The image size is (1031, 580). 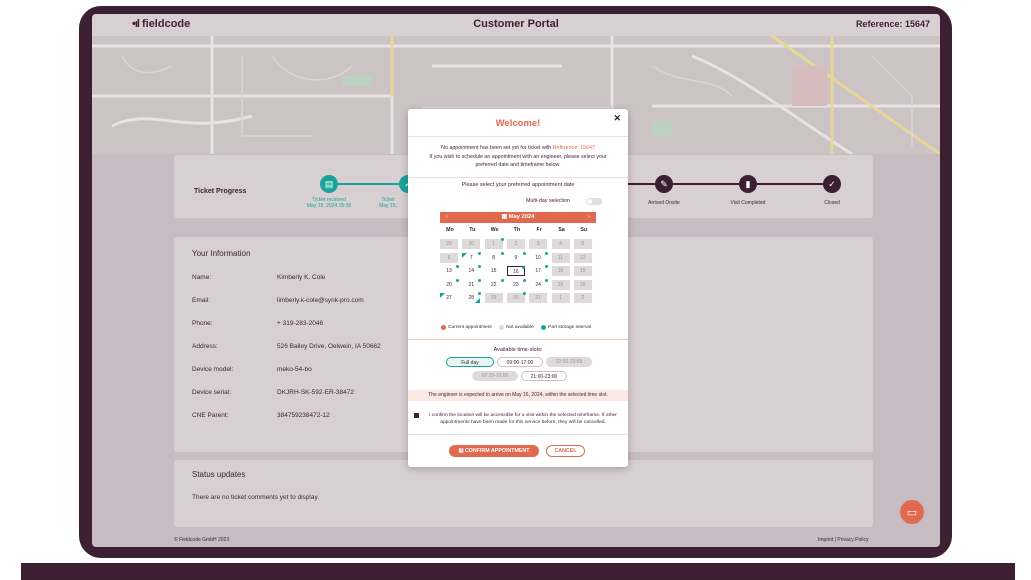 I want to click on status-title: Status updates, so click(x=219, y=474).